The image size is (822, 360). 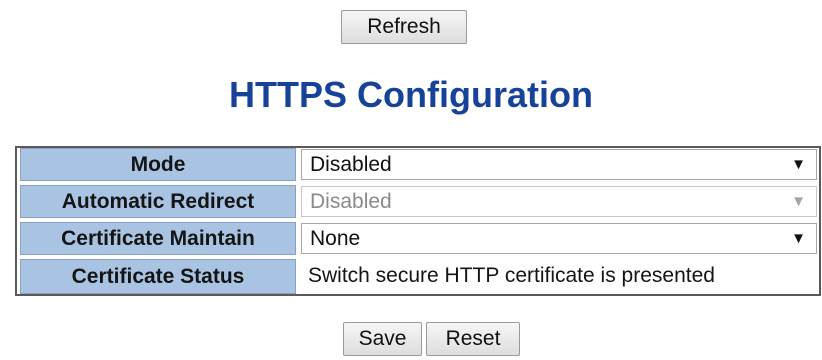 What do you see at coordinates (382, 339) in the screenshot?
I see `save-button: Save` at bounding box center [382, 339].